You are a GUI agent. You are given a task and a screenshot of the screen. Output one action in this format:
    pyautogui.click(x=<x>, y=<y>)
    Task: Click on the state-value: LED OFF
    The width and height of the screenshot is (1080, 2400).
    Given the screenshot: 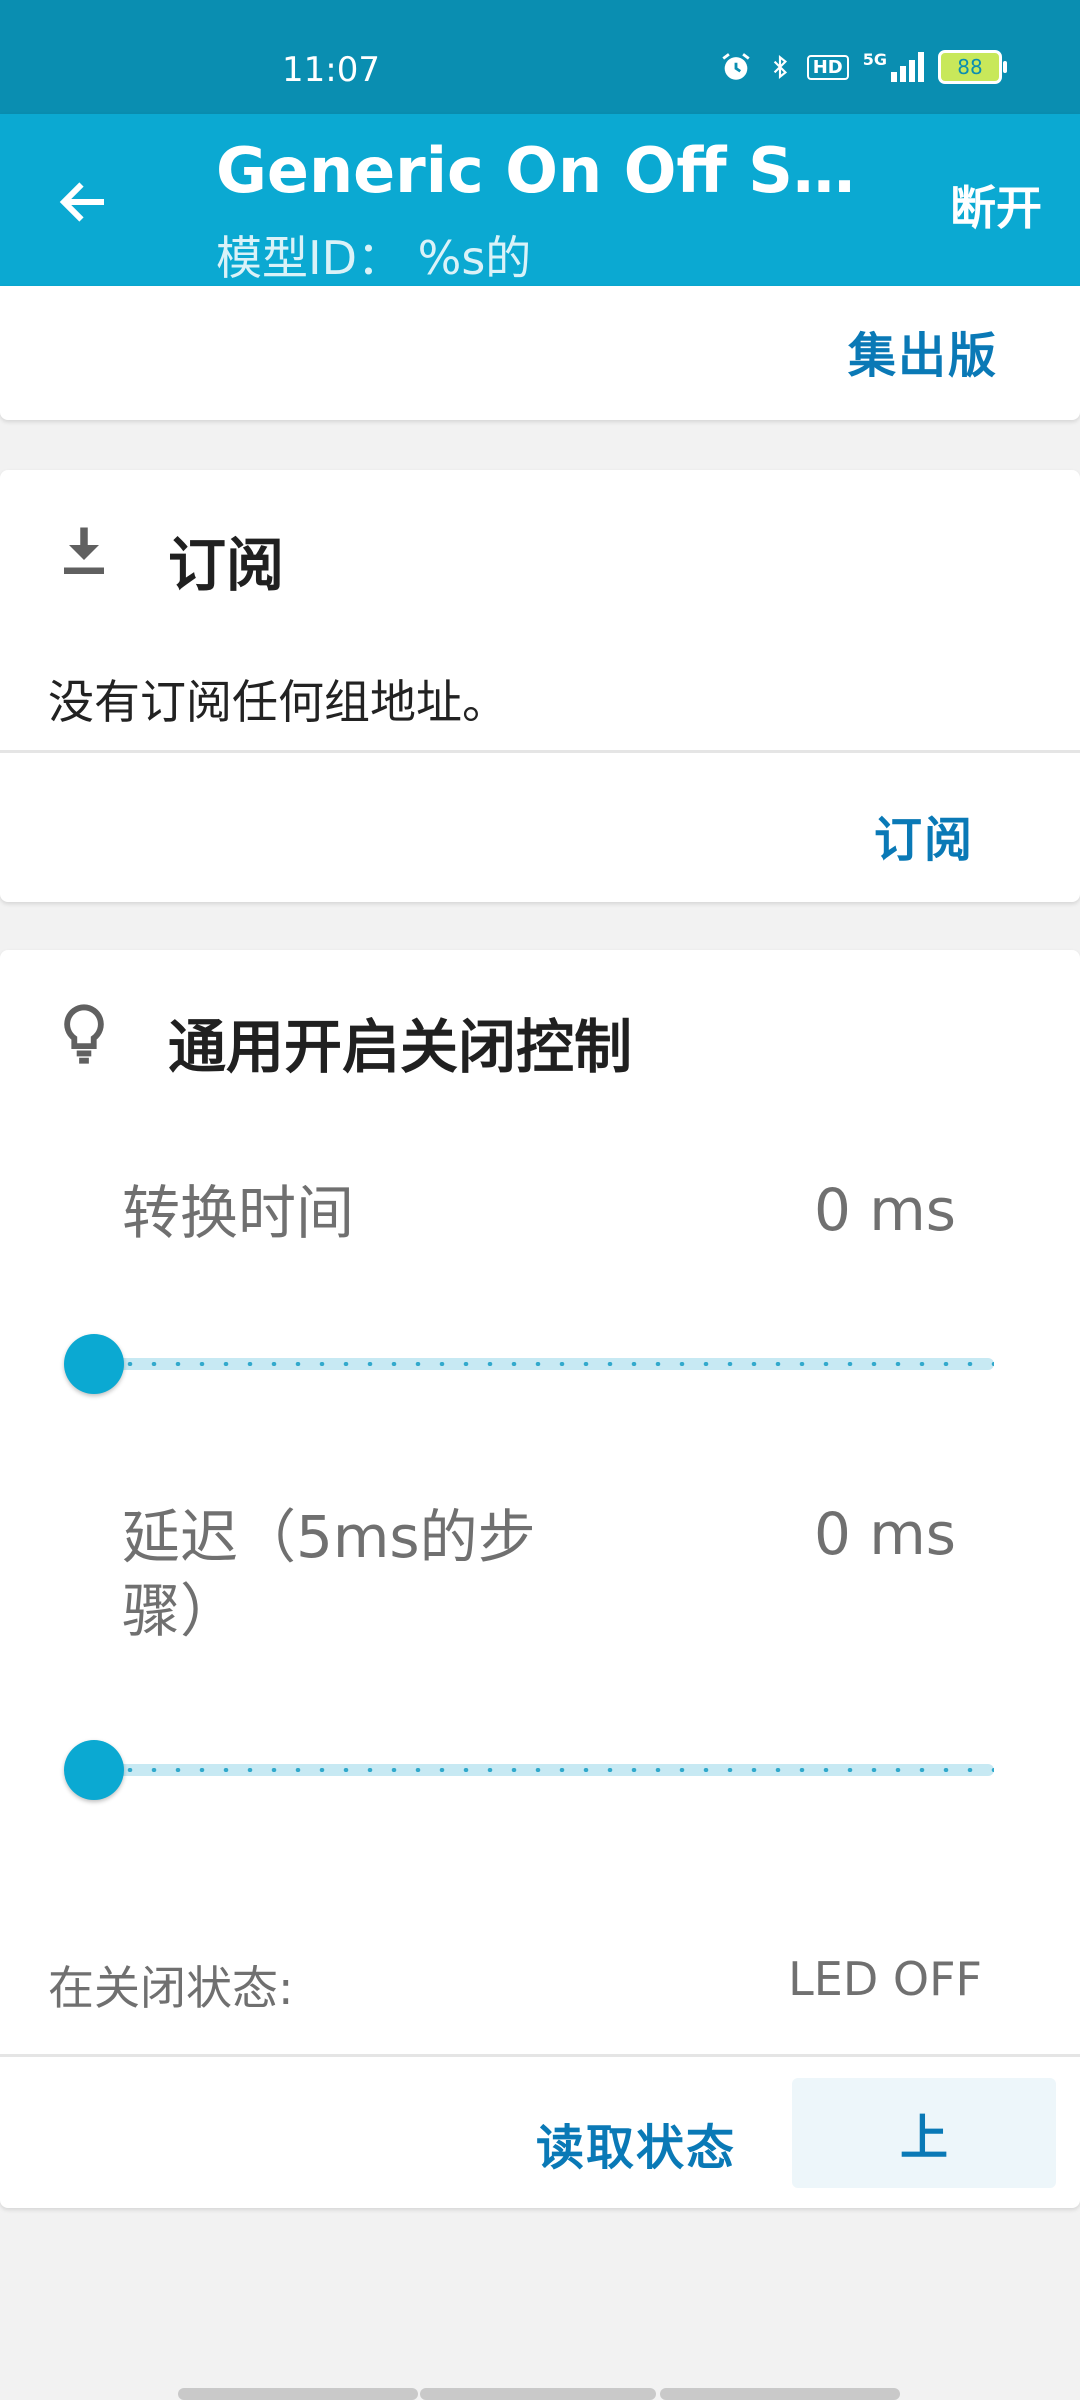 What is the action you would take?
    pyautogui.click(x=885, y=1979)
    